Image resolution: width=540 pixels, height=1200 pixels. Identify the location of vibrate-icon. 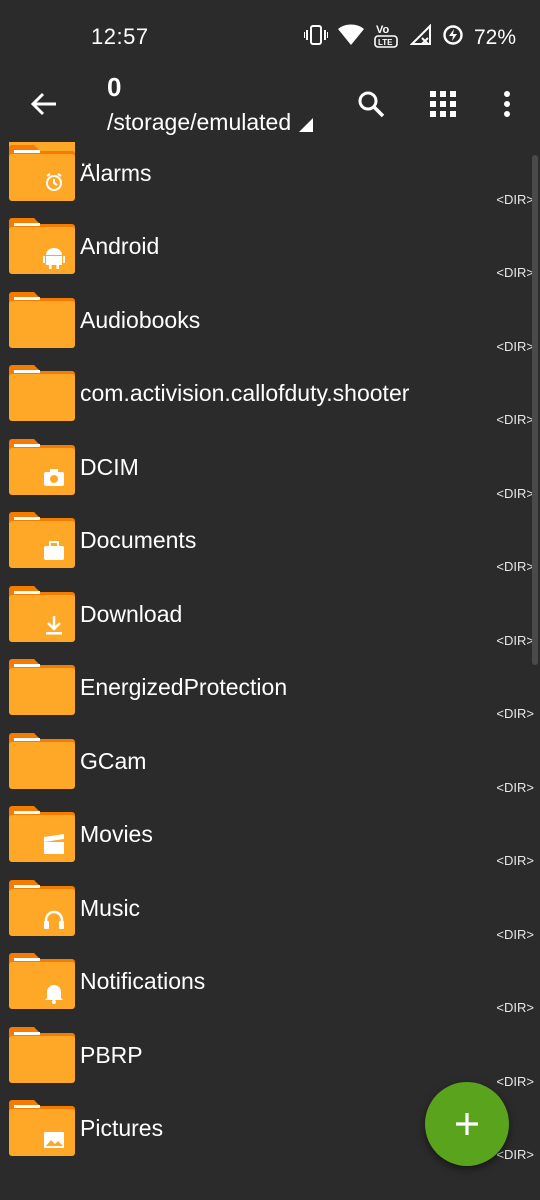
(315, 37).